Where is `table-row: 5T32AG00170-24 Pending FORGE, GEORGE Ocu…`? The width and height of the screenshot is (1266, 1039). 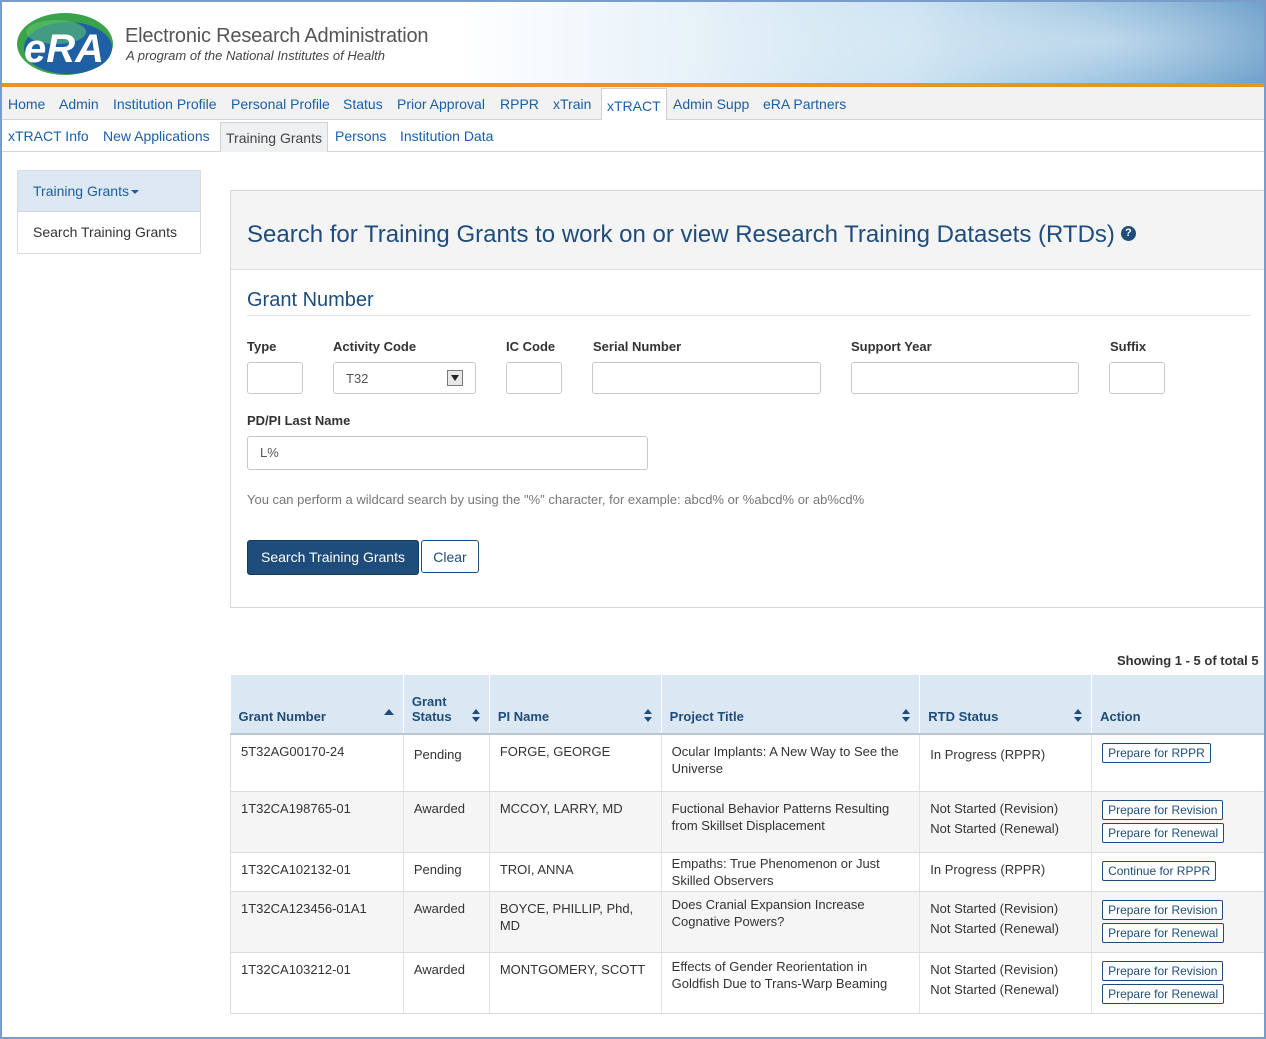
table-row: 5T32AG00170-24 Pending FORGE, GEORGE Ocu… is located at coordinates (747, 763).